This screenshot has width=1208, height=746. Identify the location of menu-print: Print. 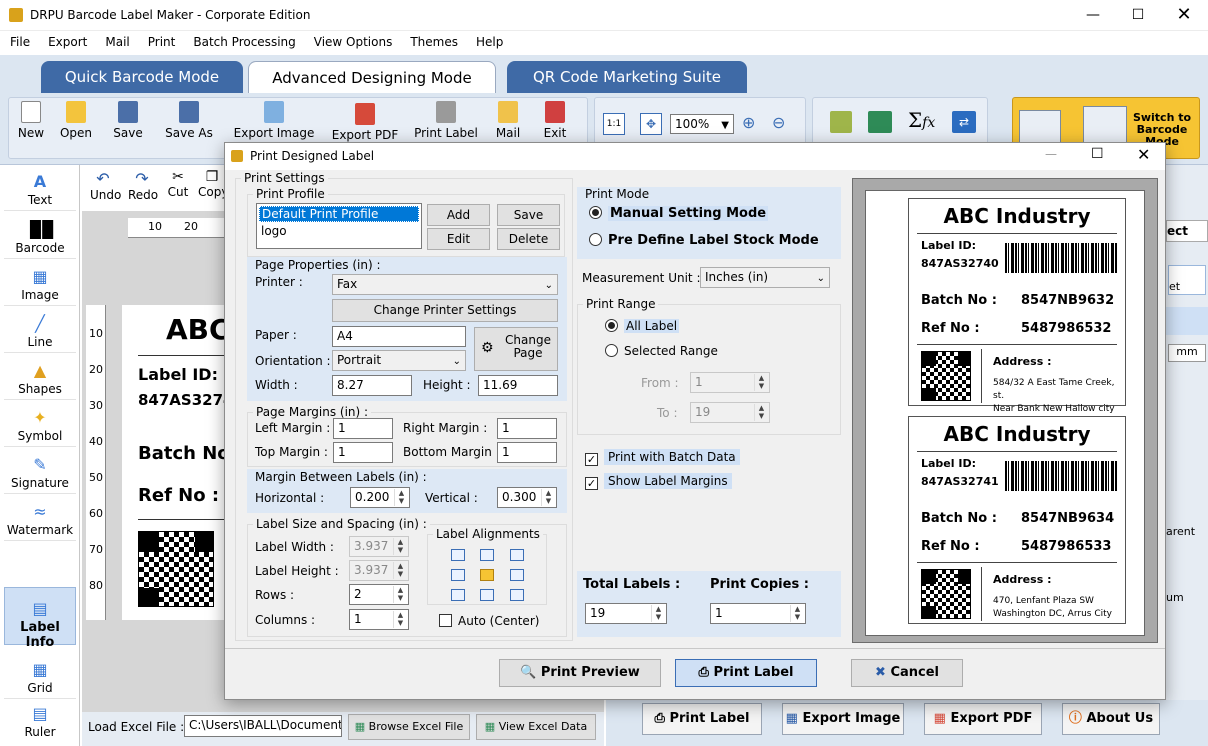
(161, 40).